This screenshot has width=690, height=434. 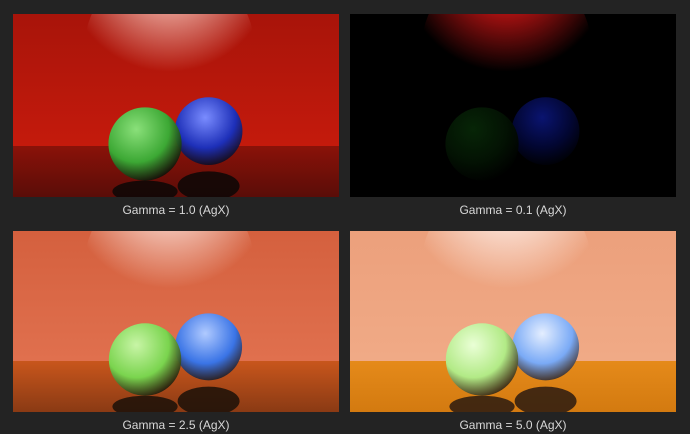 I want to click on panel-caption: Gamma = 5.0 (AgX), so click(x=513, y=425).